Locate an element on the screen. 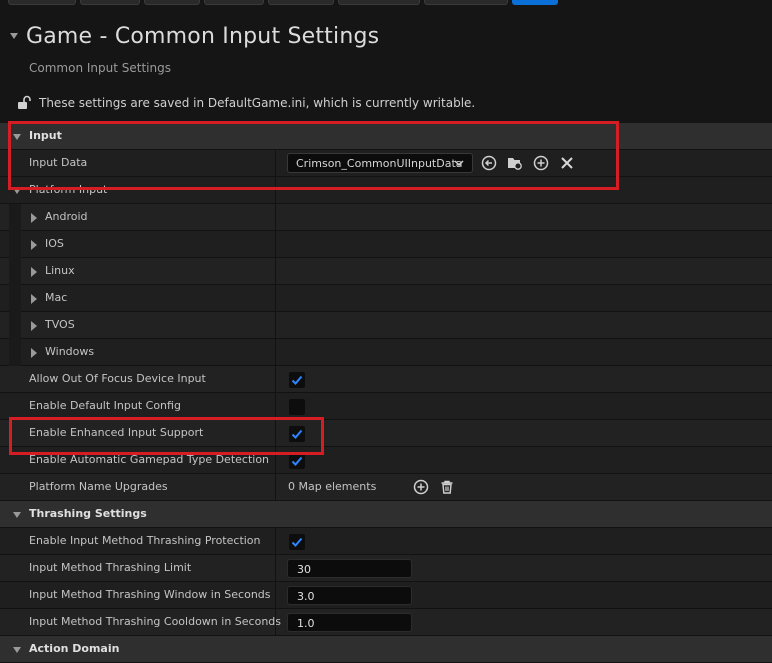  property-label: Enable Input Method Thrashing Protection is located at coordinates (145, 540).